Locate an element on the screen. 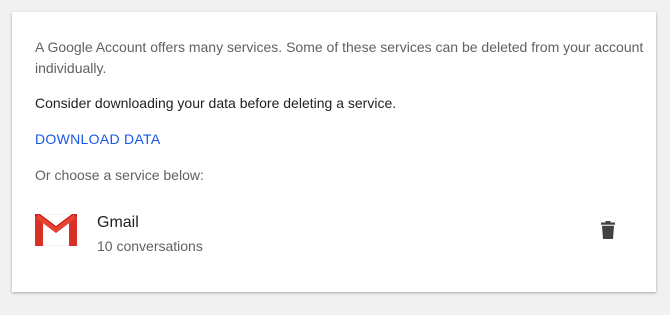 The height and width of the screenshot is (315, 670). gmail-icon is located at coordinates (56, 230).